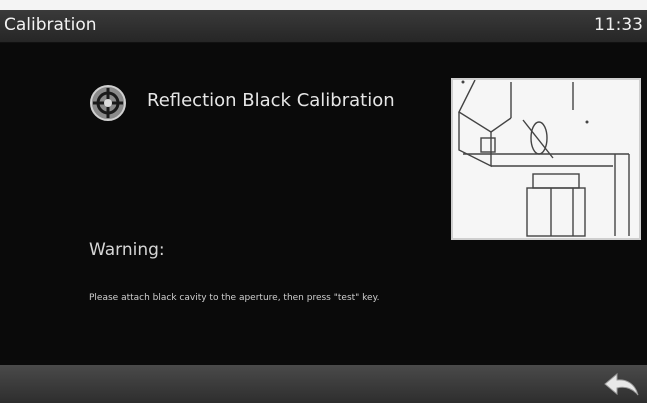  What do you see at coordinates (271, 100) in the screenshot?
I see `calibration-title: Reflection Black Calibration` at bounding box center [271, 100].